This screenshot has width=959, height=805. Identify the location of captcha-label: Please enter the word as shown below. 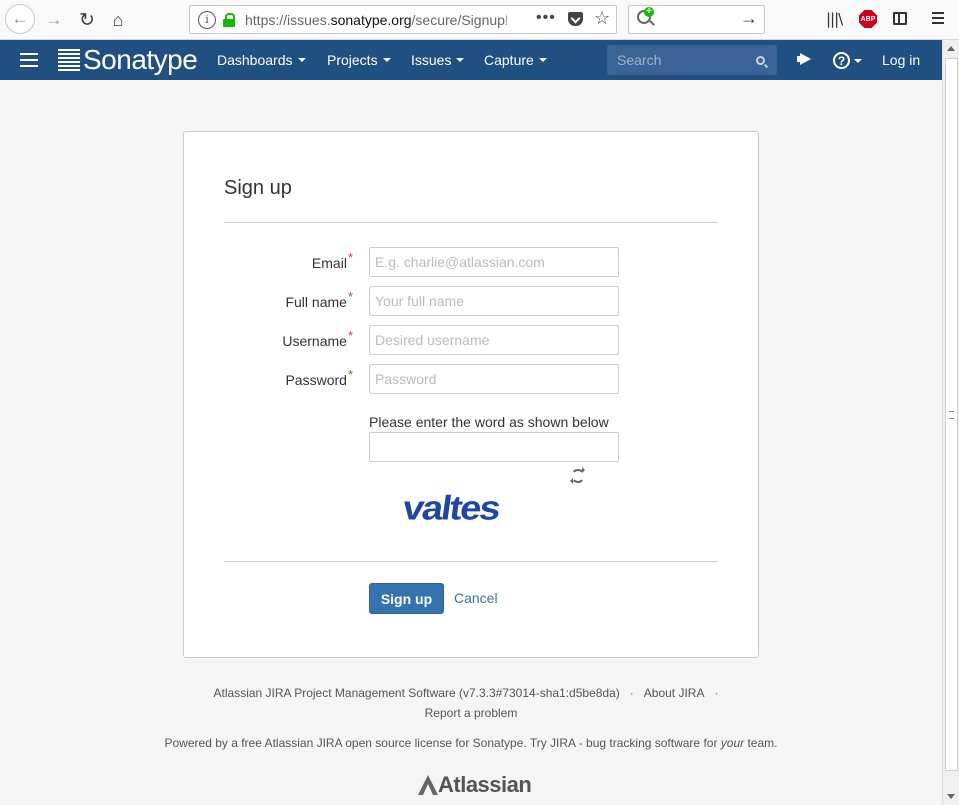
(489, 422).